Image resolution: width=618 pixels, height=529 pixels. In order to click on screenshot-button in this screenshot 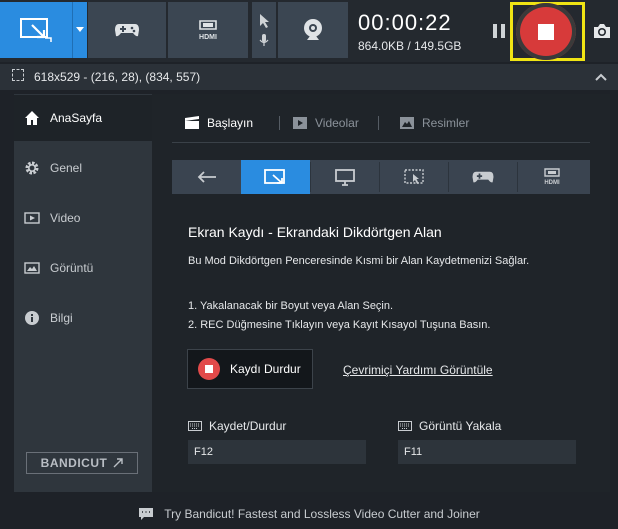, I will do `click(602, 31)`.